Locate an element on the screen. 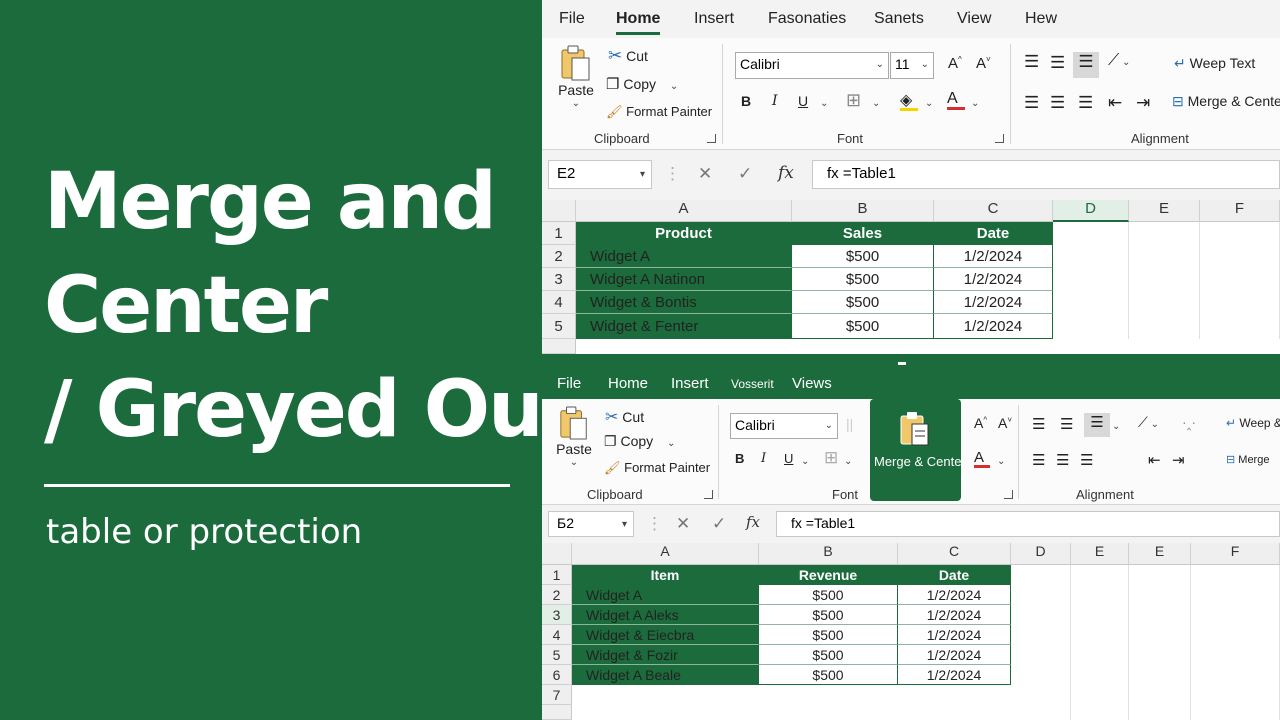 The height and width of the screenshot is (720, 1280). font-name-select: Calibri ⌄ is located at coordinates (812, 65).